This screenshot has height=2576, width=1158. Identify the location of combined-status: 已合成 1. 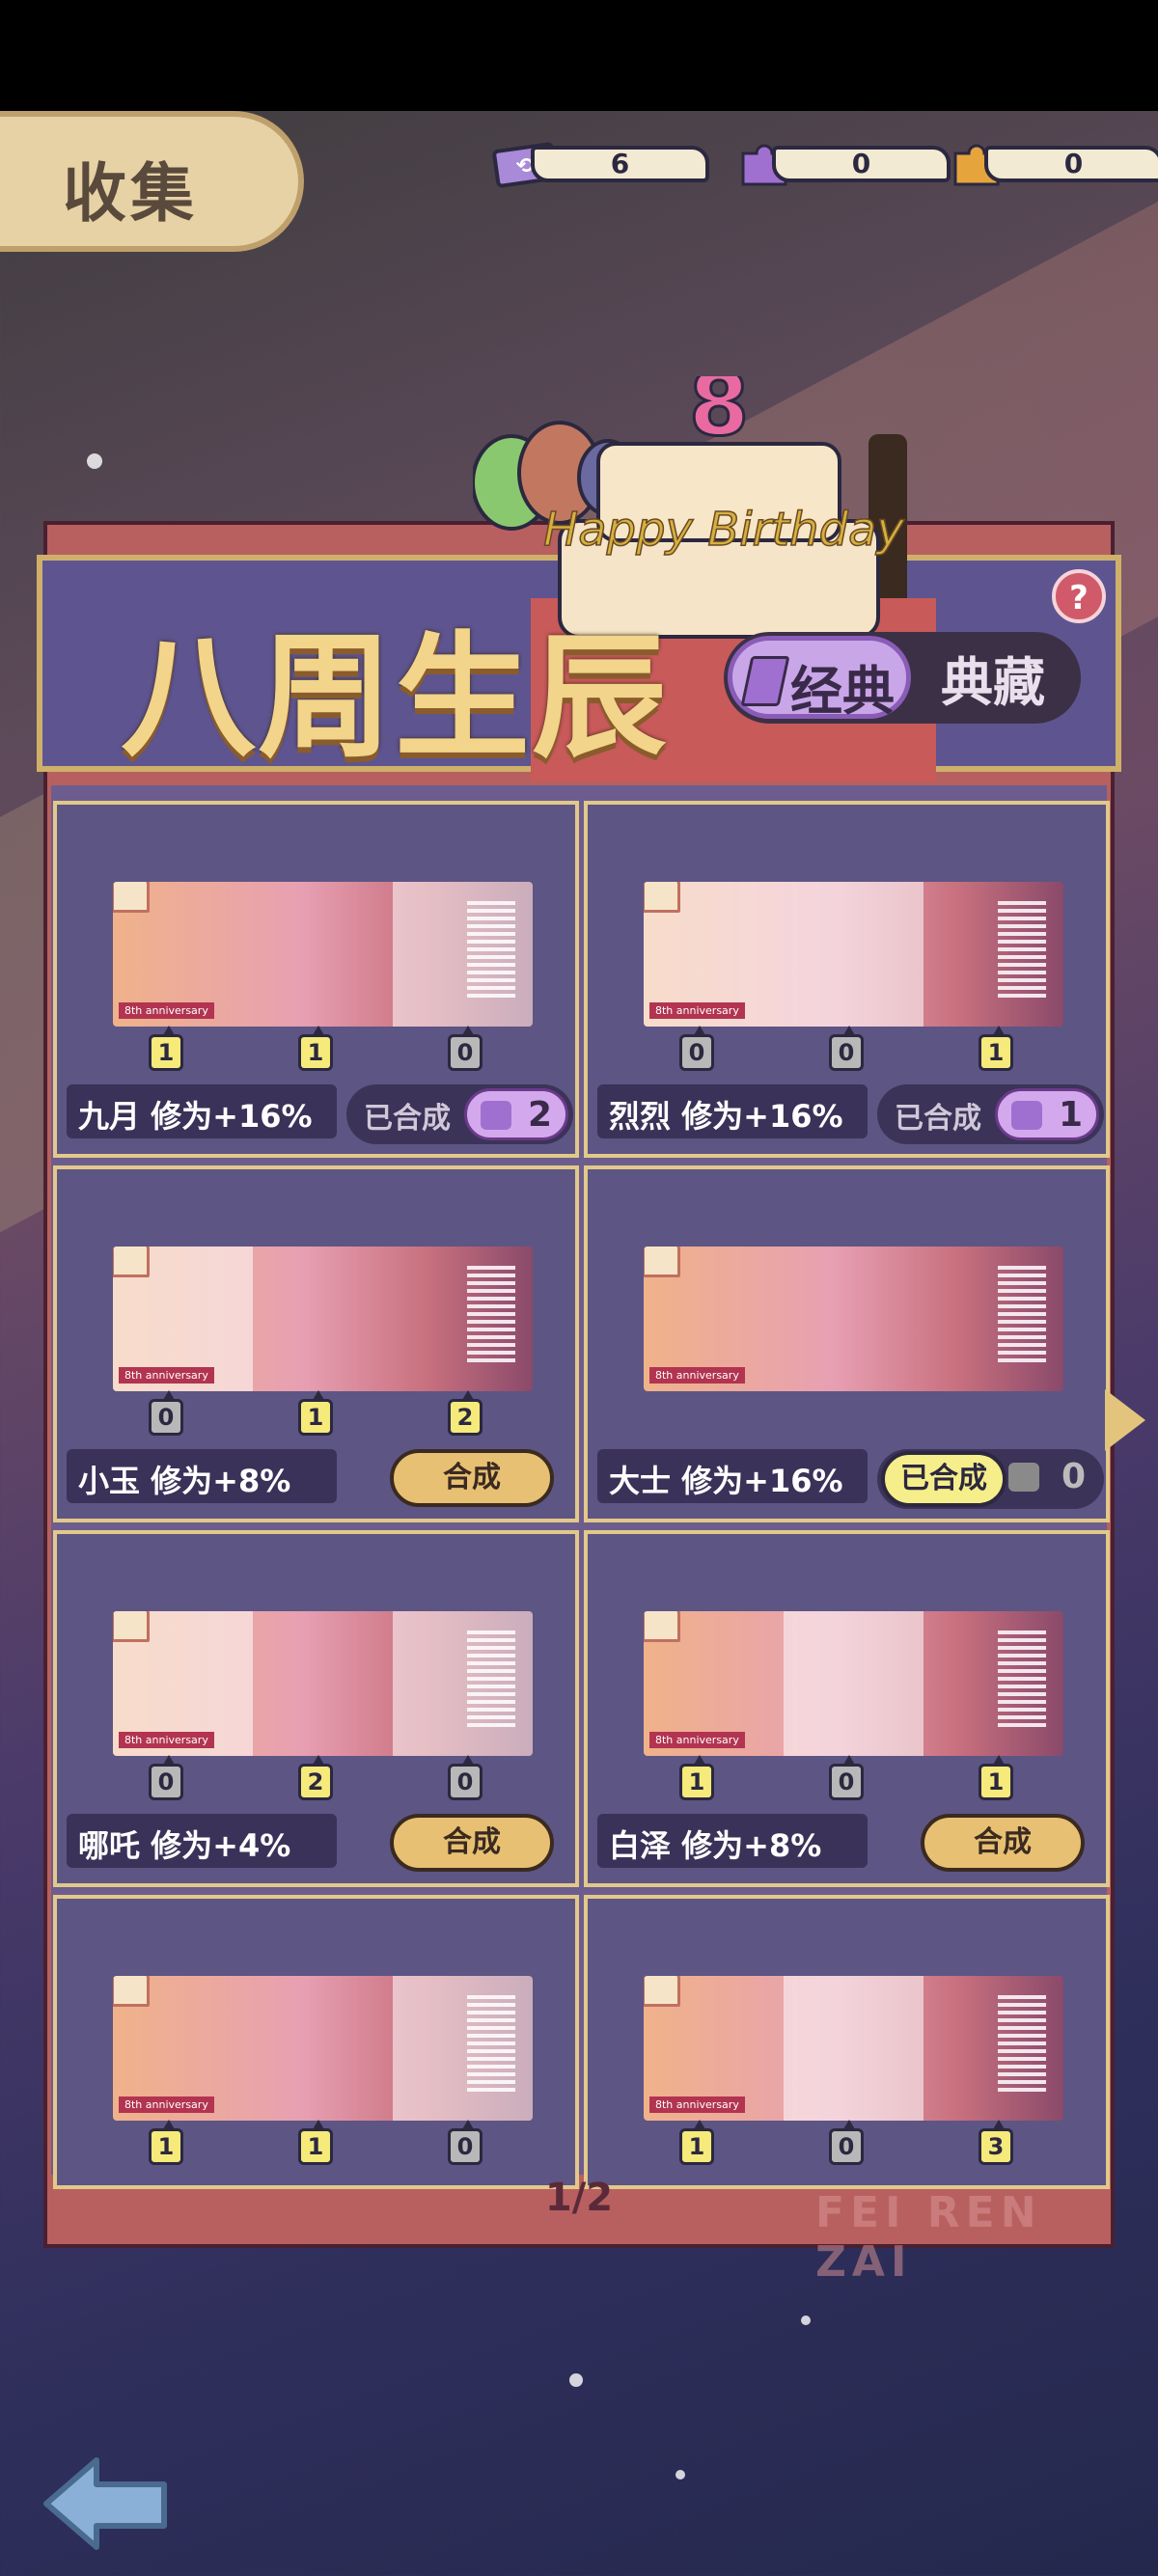
(990, 1114).